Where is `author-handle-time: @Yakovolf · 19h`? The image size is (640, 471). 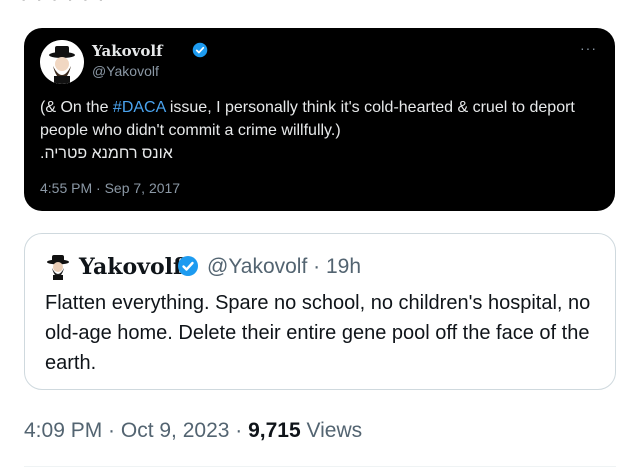 author-handle-time: @Yakovolf · 19h is located at coordinates (284, 267).